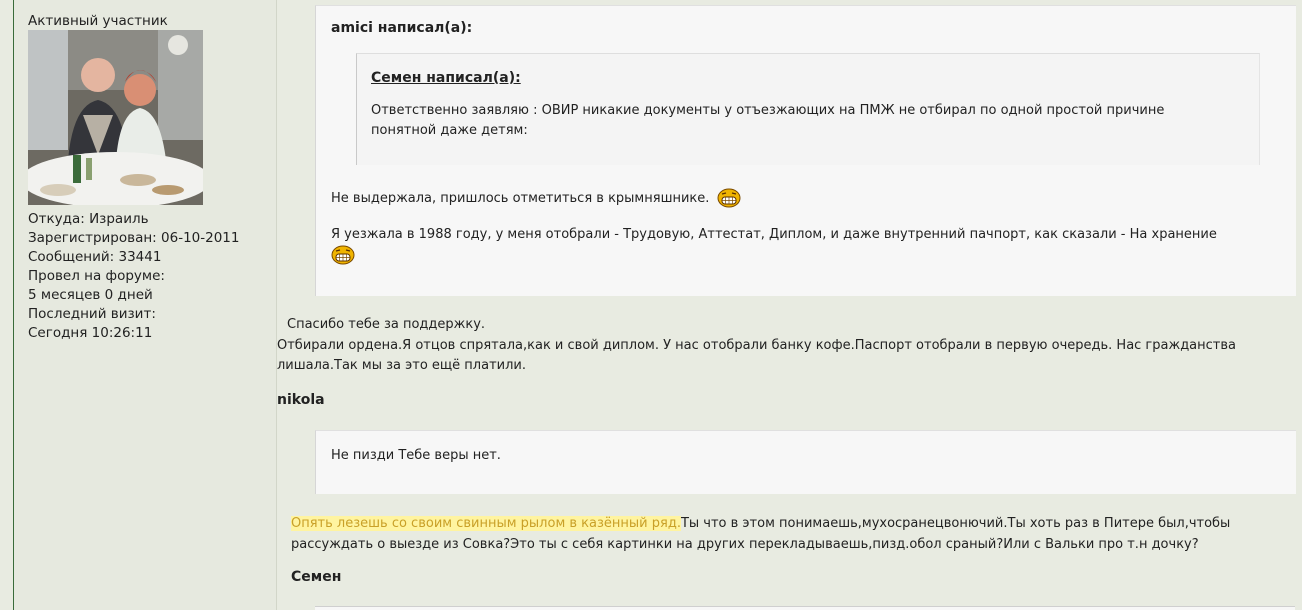  What do you see at coordinates (95, 257) in the screenshot?
I see `user-messages: Сообщений: 33441` at bounding box center [95, 257].